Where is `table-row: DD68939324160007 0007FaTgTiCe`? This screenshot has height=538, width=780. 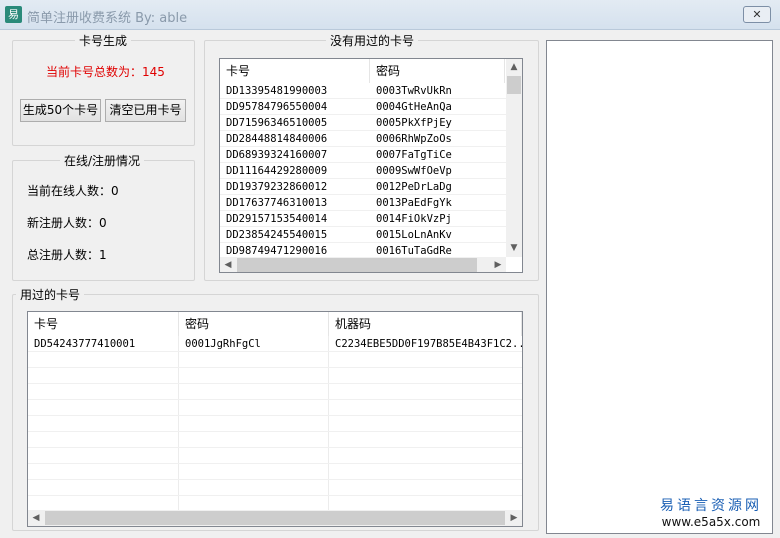
table-row: DD68939324160007 0007FaTgTiCe is located at coordinates (363, 155).